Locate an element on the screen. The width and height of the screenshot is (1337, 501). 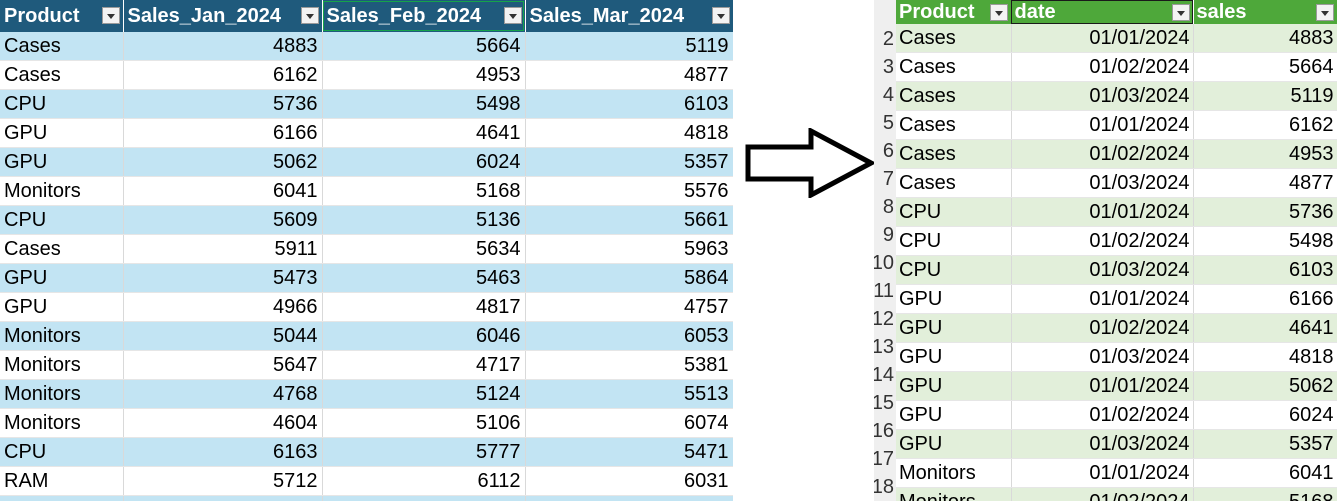
sales-cell: 5002 is located at coordinates (629, 498).